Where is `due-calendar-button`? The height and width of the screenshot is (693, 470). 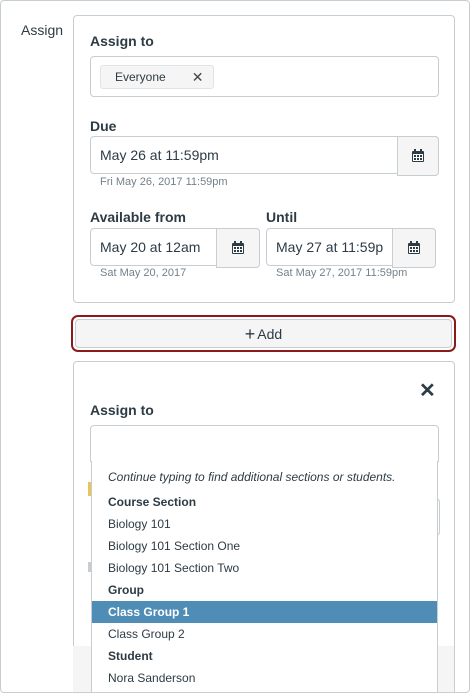
due-calendar-button is located at coordinates (418, 156).